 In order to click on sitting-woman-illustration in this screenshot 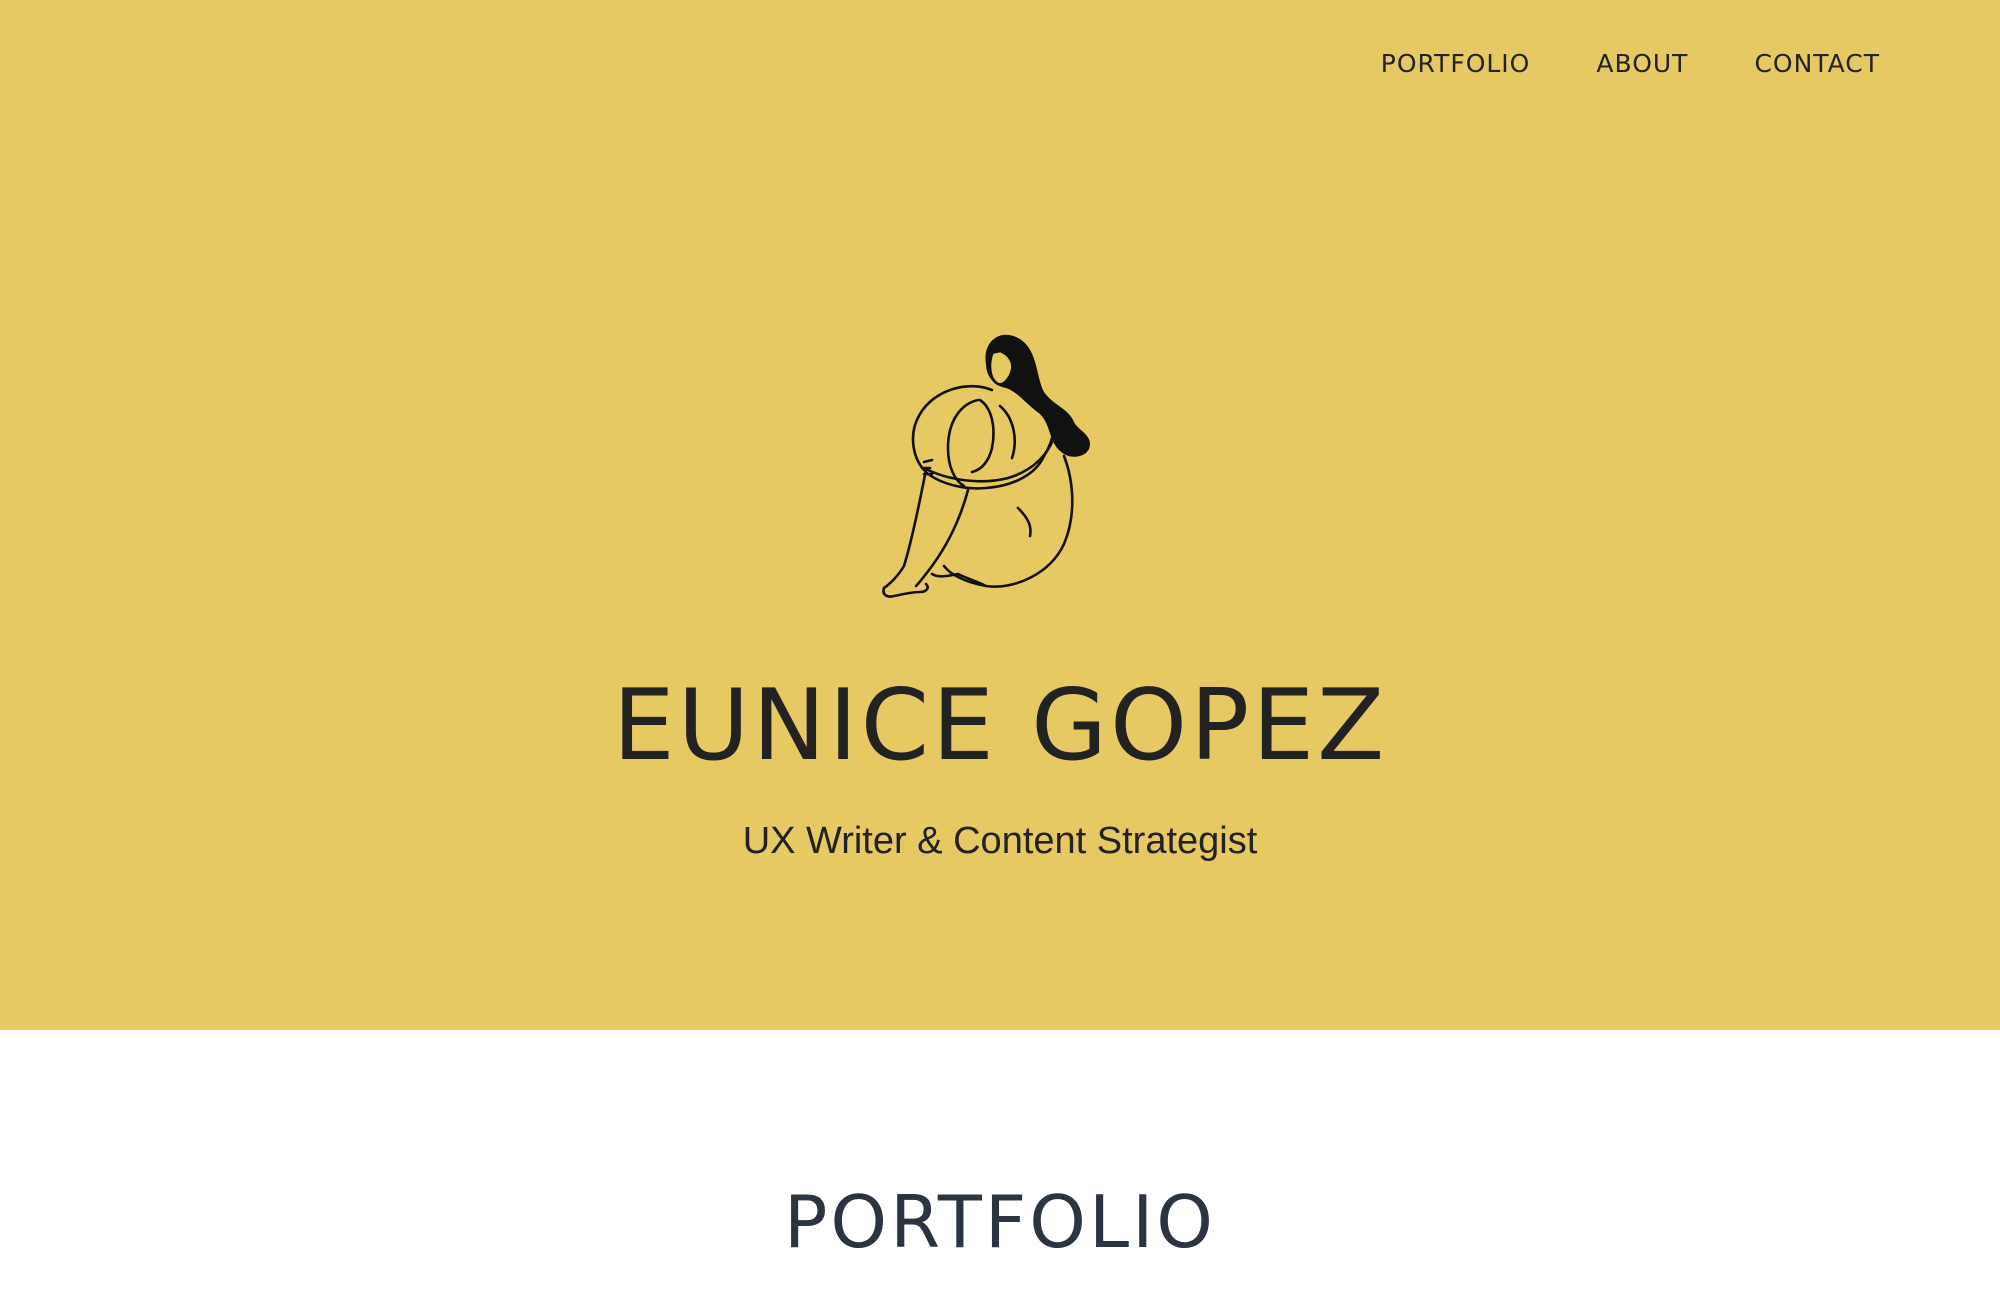, I will do `click(999, 468)`.